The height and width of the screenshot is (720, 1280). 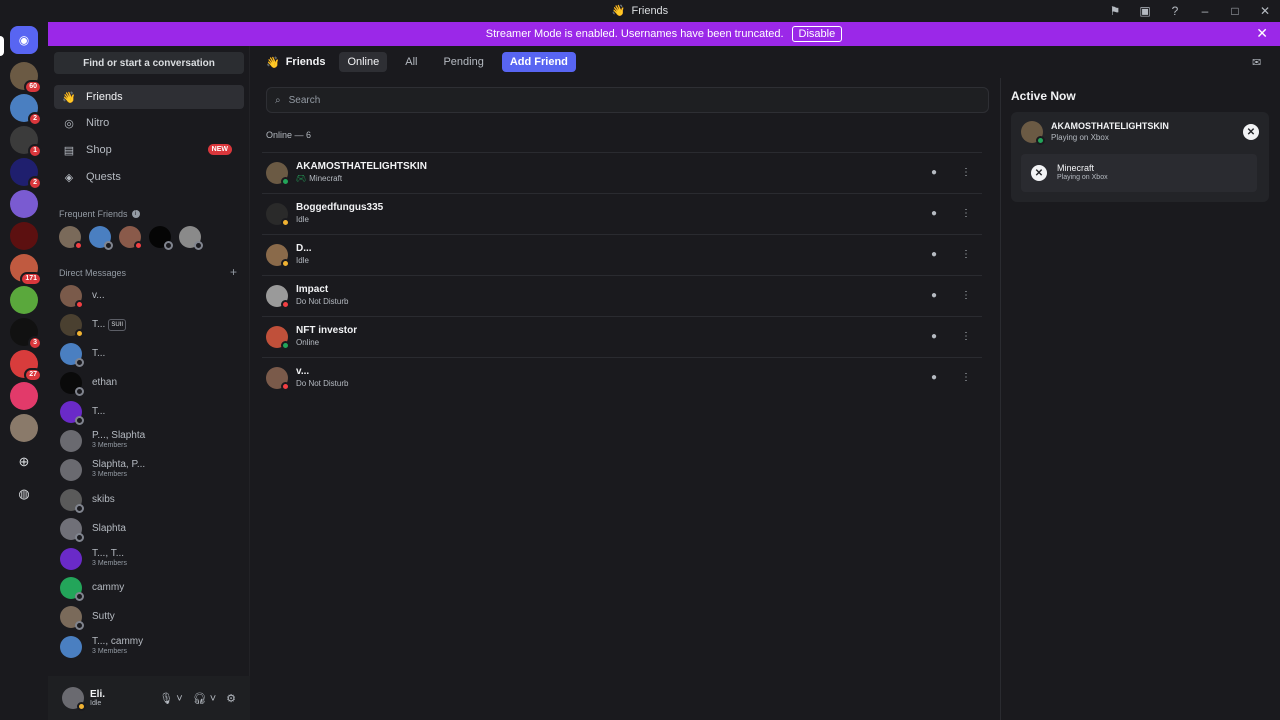 I want to click on nav-friends: 👋 Friends, so click(x=149, y=97).